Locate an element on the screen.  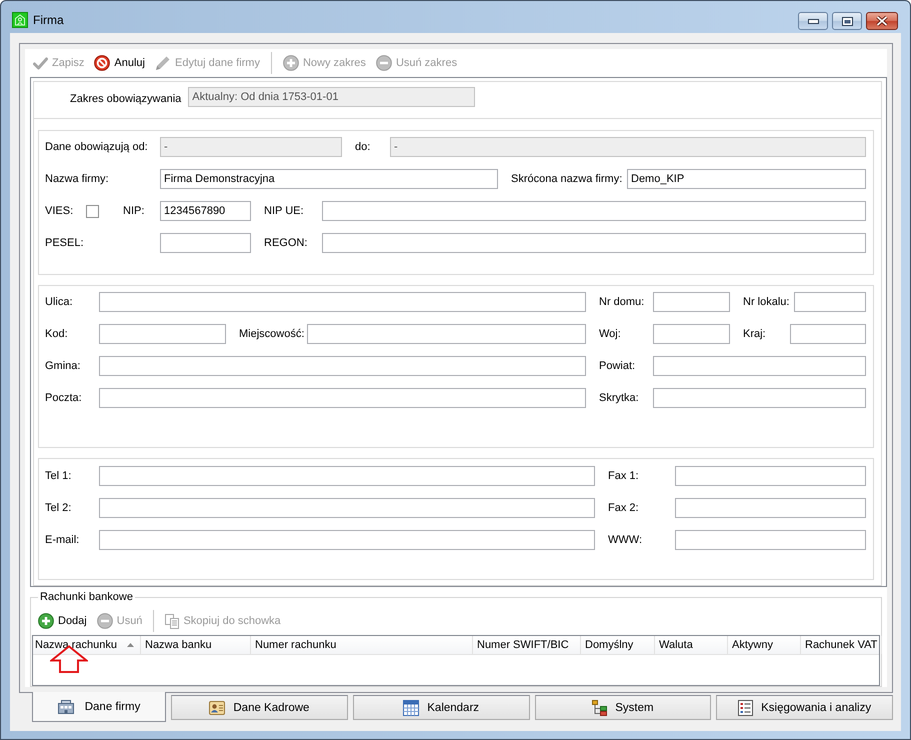
input-field: Firma Demonstracyjna is located at coordinates (329, 179).